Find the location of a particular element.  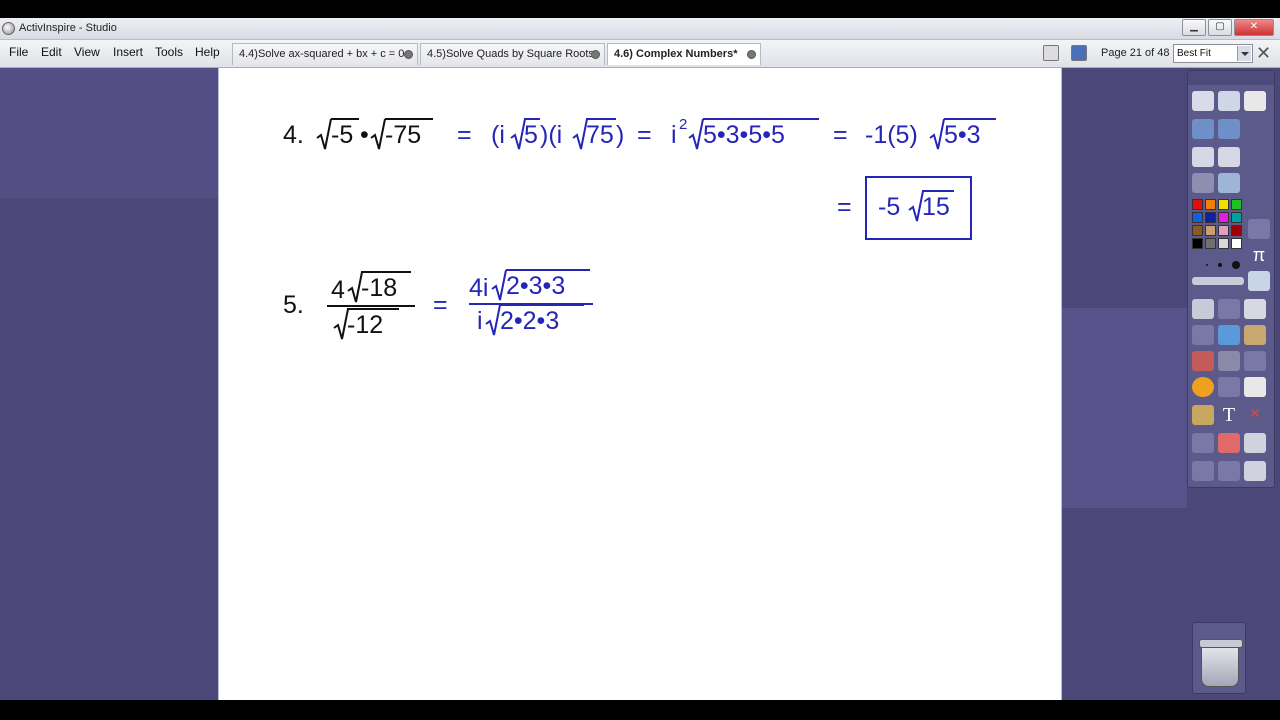

copy-icon is located at coordinates (1255, 309).